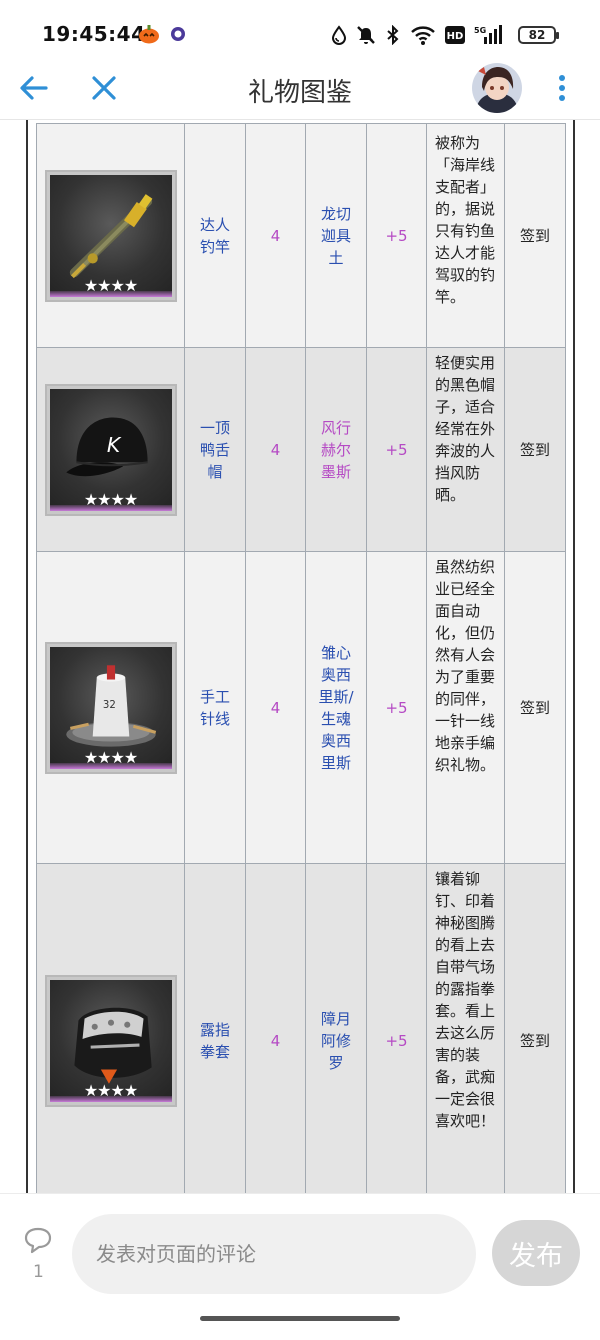 The image size is (600, 1340). I want to click on avatar, so click(497, 88).